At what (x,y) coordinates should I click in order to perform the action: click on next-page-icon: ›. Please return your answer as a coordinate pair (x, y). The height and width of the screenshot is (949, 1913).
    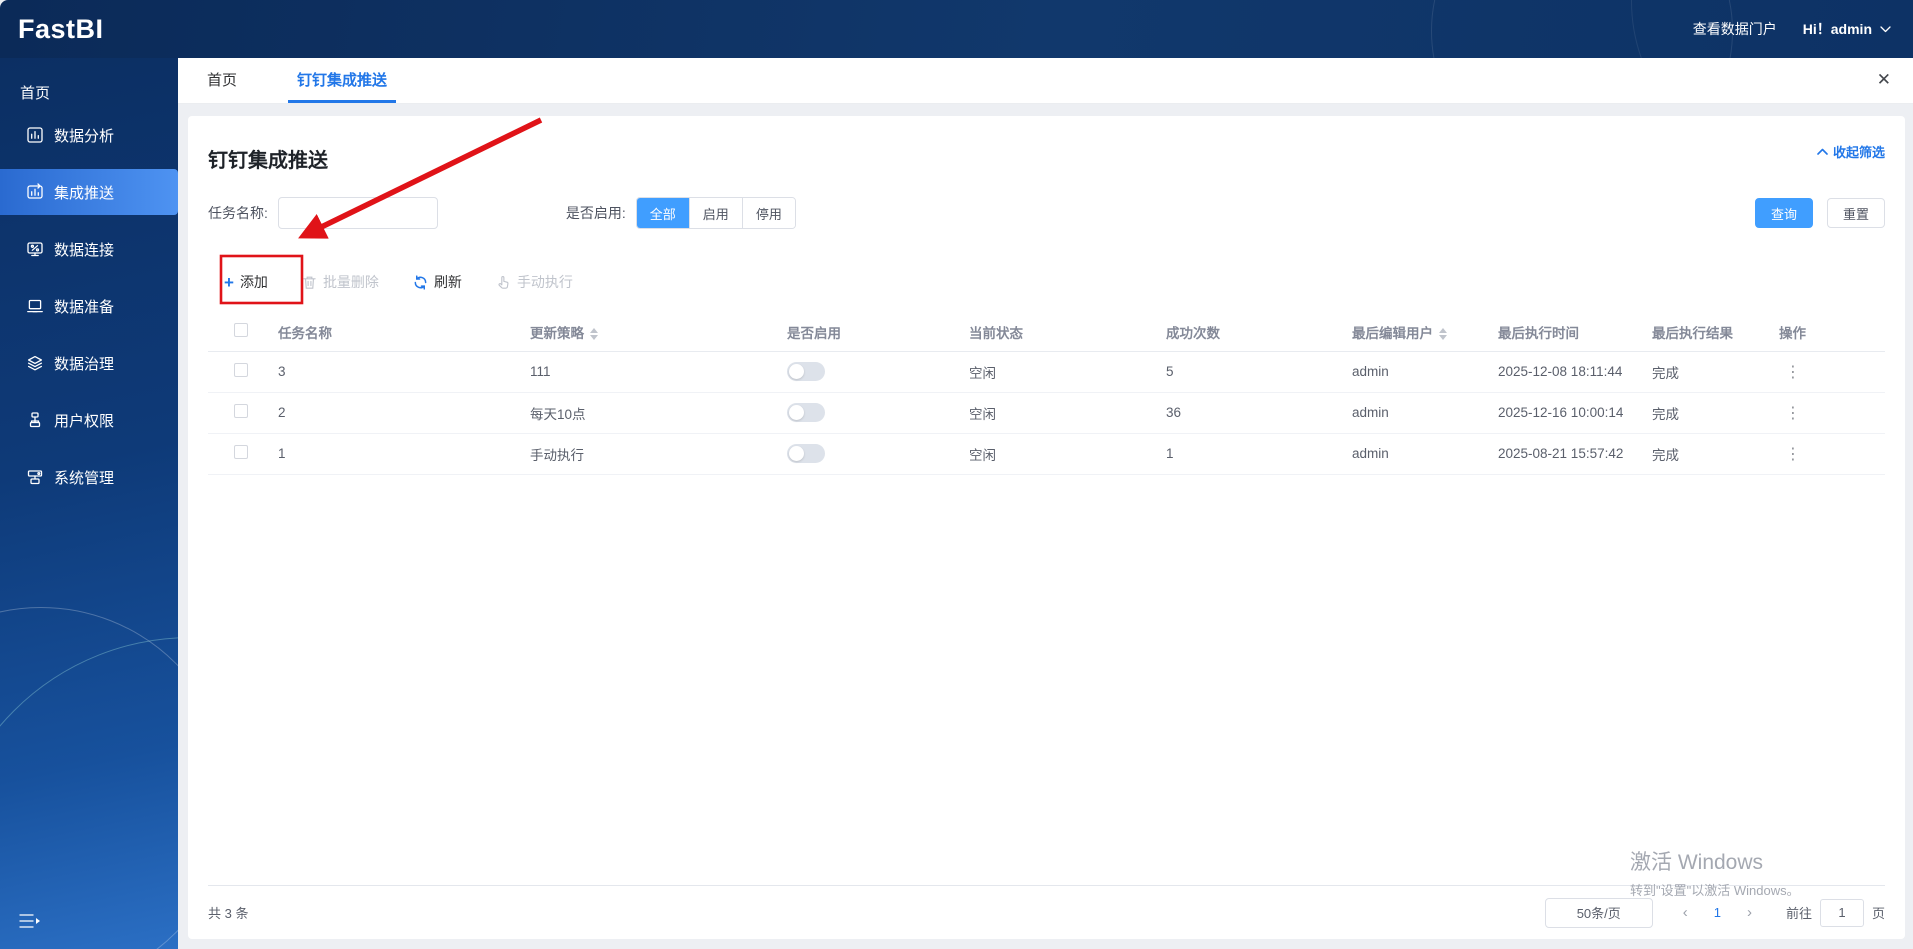
    Looking at the image, I should click on (1749, 912).